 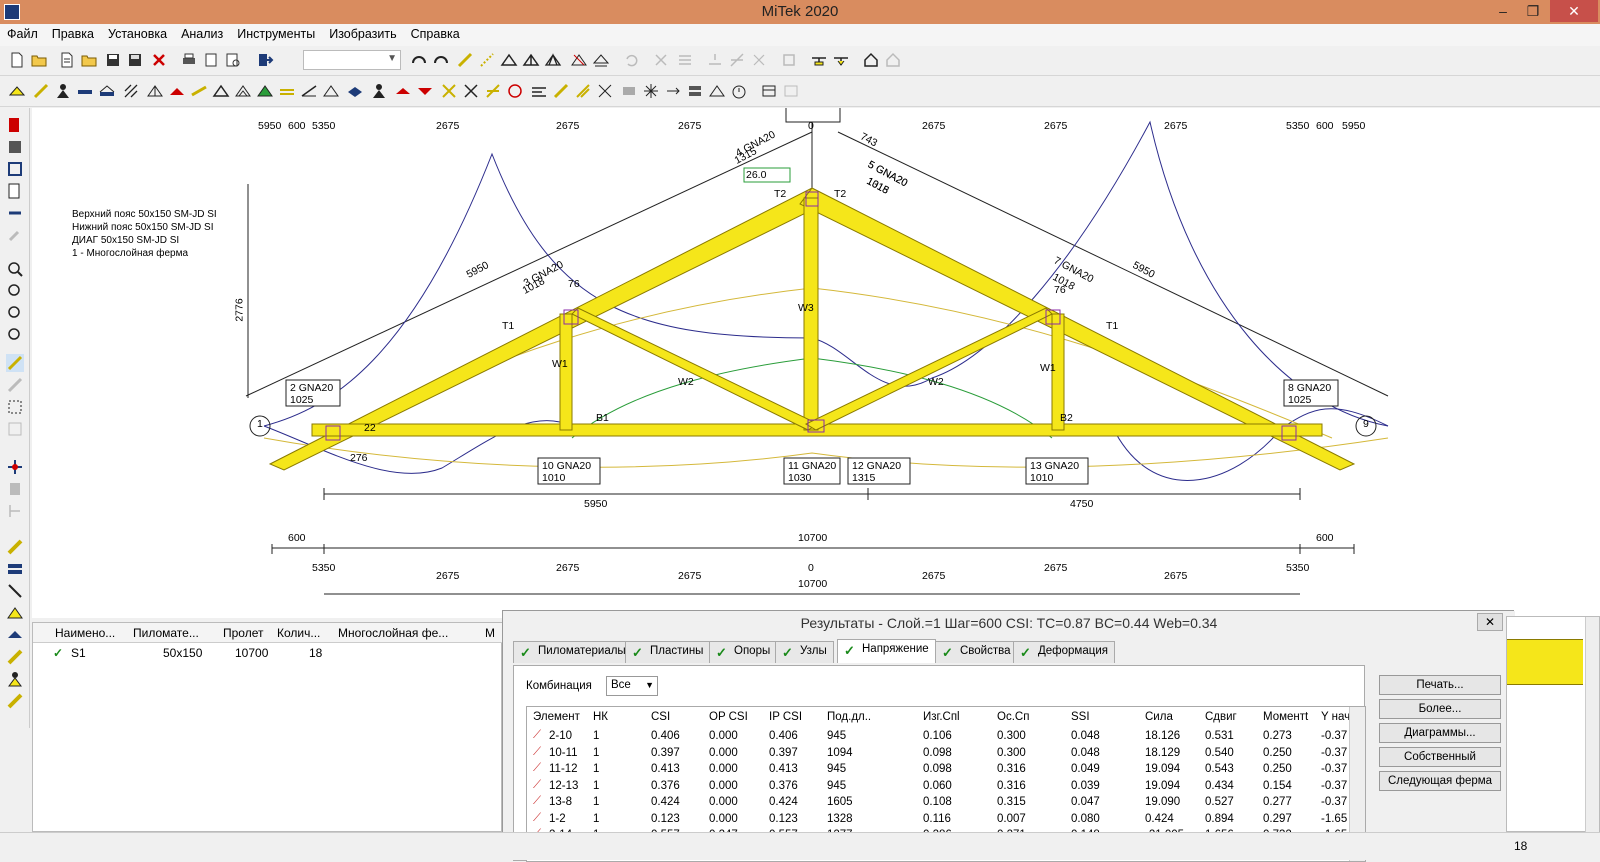 I want to click on tab-deformation: ✓ Деформация, so click(x=1064, y=652).